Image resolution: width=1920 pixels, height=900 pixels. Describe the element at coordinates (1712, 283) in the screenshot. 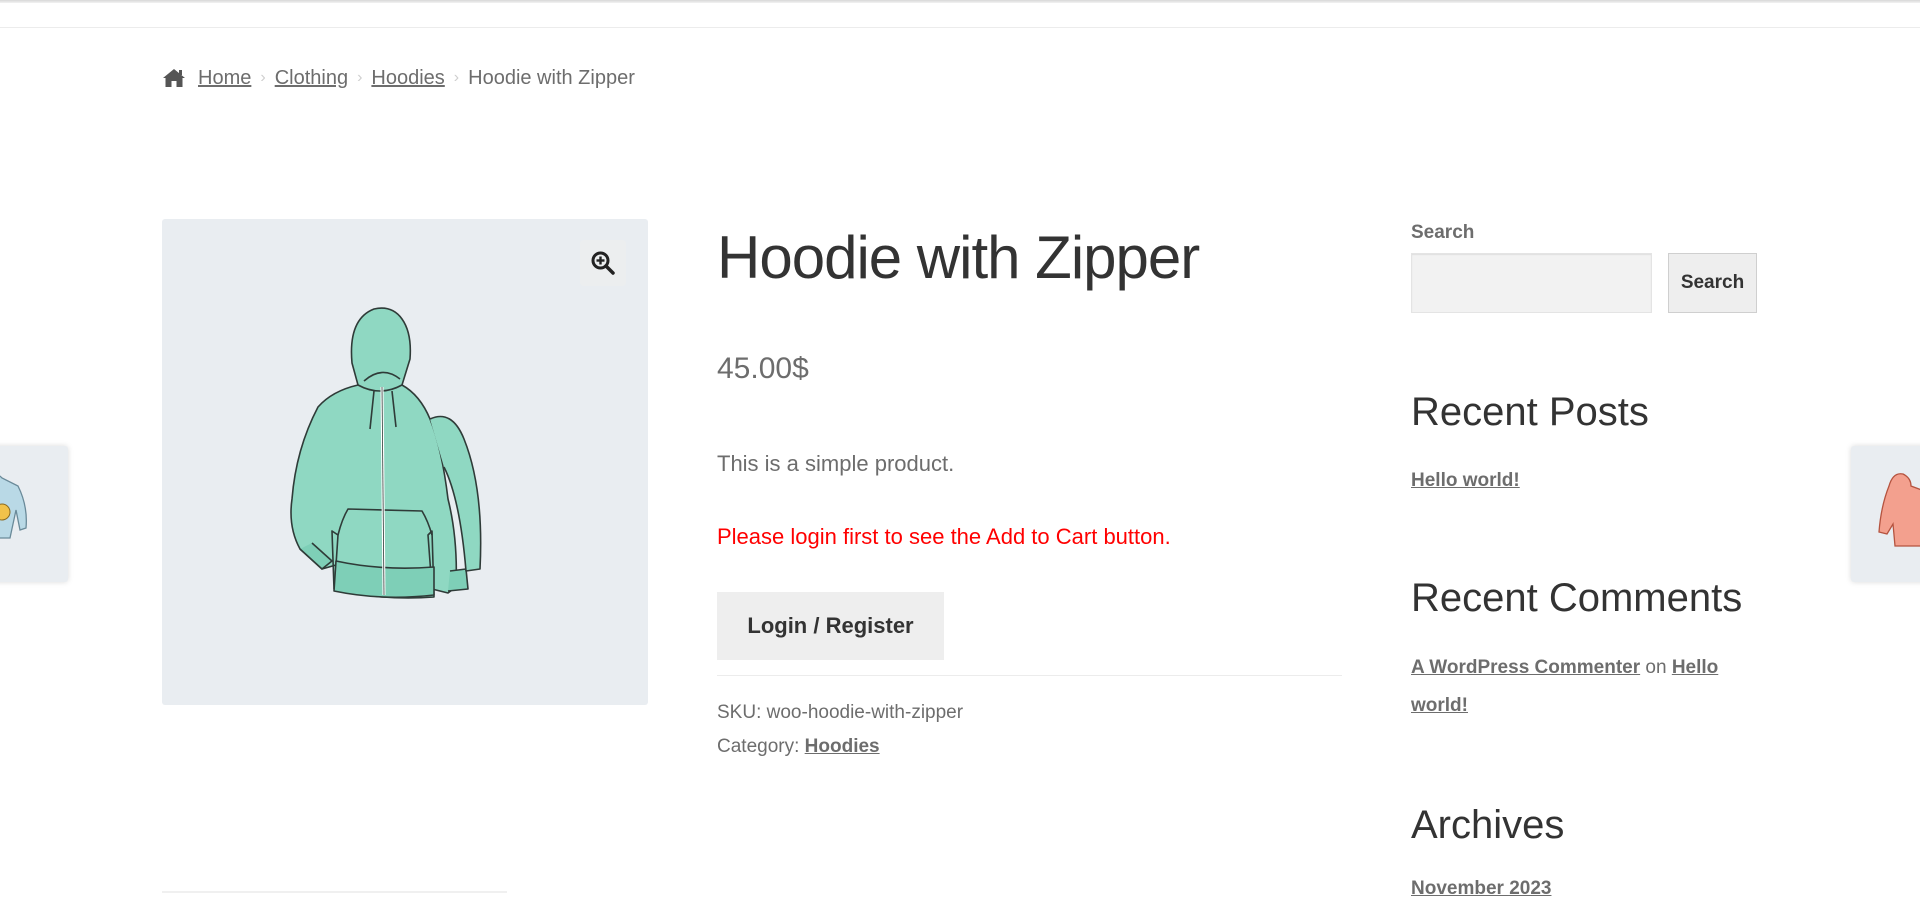

I see `search-button: Search` at that location.